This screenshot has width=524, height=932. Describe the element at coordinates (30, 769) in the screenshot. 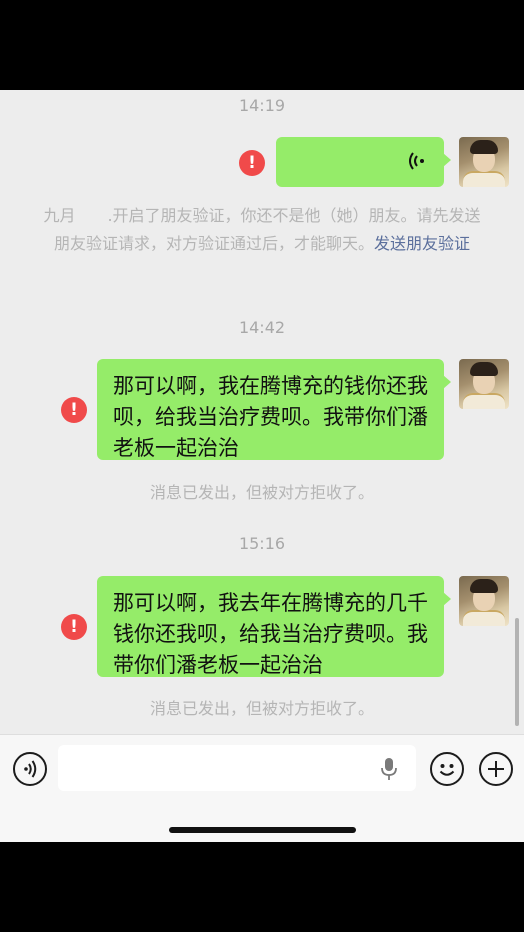

I see `voice-mode-icon` at that location.